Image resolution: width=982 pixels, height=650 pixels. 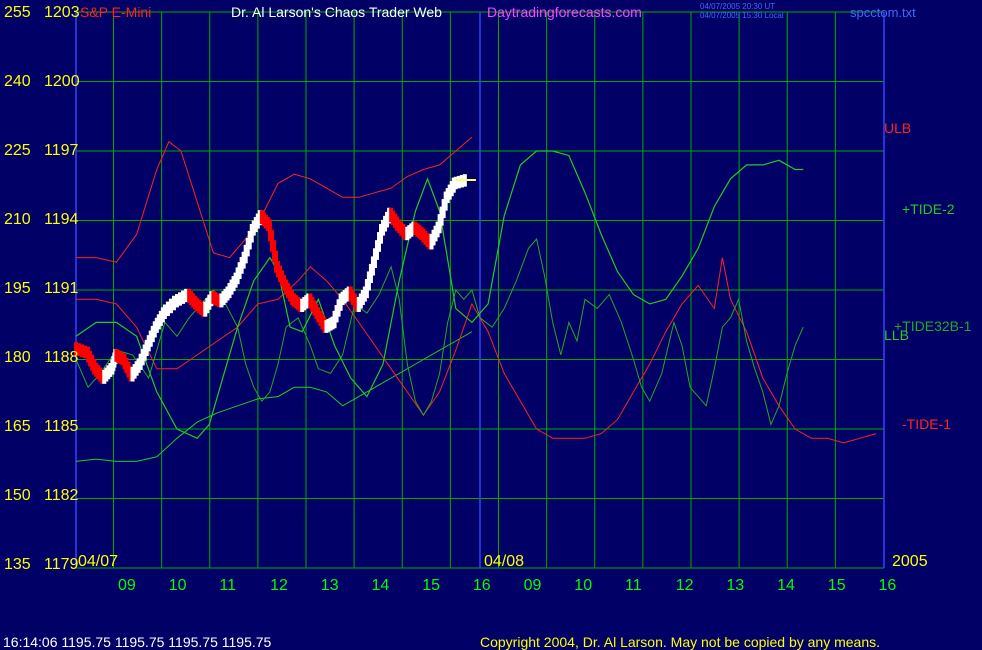 What do you see at coordinates (633, 585) in the screenshot?
I see `hour-label-10: 11` at bounding box center [633, 585].